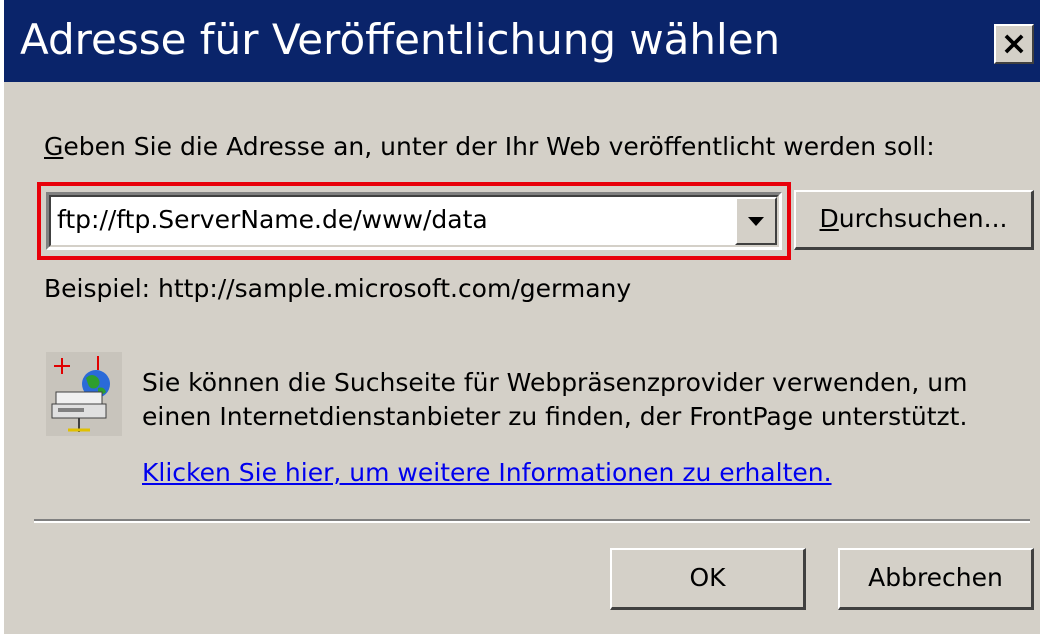 The width and height of the screenshot is (1040, 634). What do you see at coordinates (708, 579) in the screenshot?
I see `ok-button: OK` at bounding box center [708, 579].